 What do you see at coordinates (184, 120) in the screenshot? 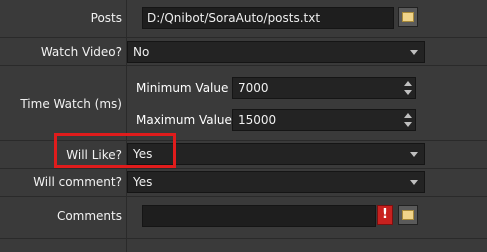
I see `maximum-value-label: Maximum Value` at bounding box center [184, 120].